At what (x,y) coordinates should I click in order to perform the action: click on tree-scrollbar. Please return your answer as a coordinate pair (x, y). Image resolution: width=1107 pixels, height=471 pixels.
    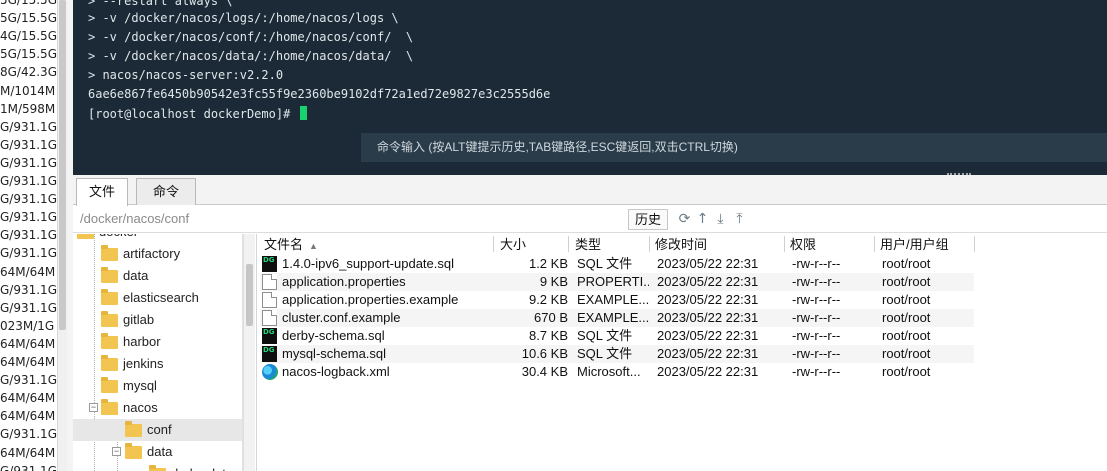
    Looking at the image, I should click on (249, 352).